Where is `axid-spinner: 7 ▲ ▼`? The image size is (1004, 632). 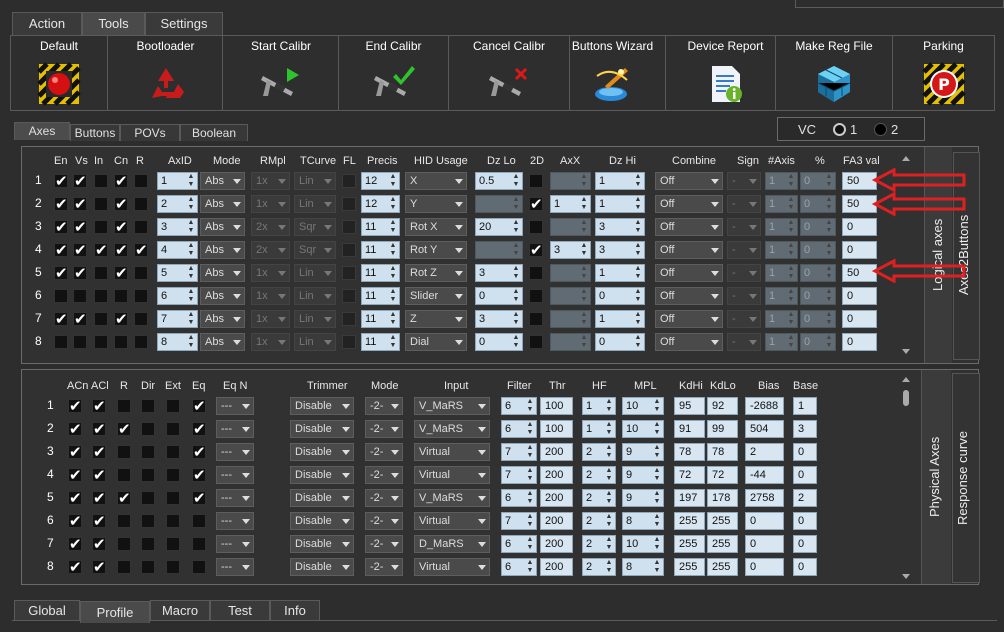
axid-spinner: 7 ▲ ▼ is located at coordinates (177, 319).